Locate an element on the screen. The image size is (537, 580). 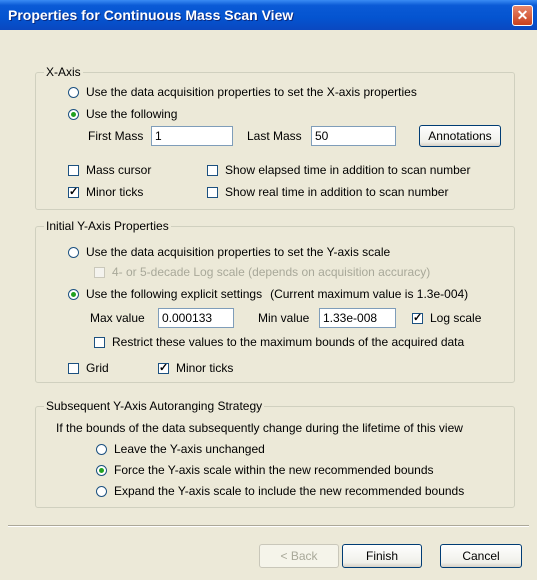
autorange-force-radio is located at coordinates (101, 470).